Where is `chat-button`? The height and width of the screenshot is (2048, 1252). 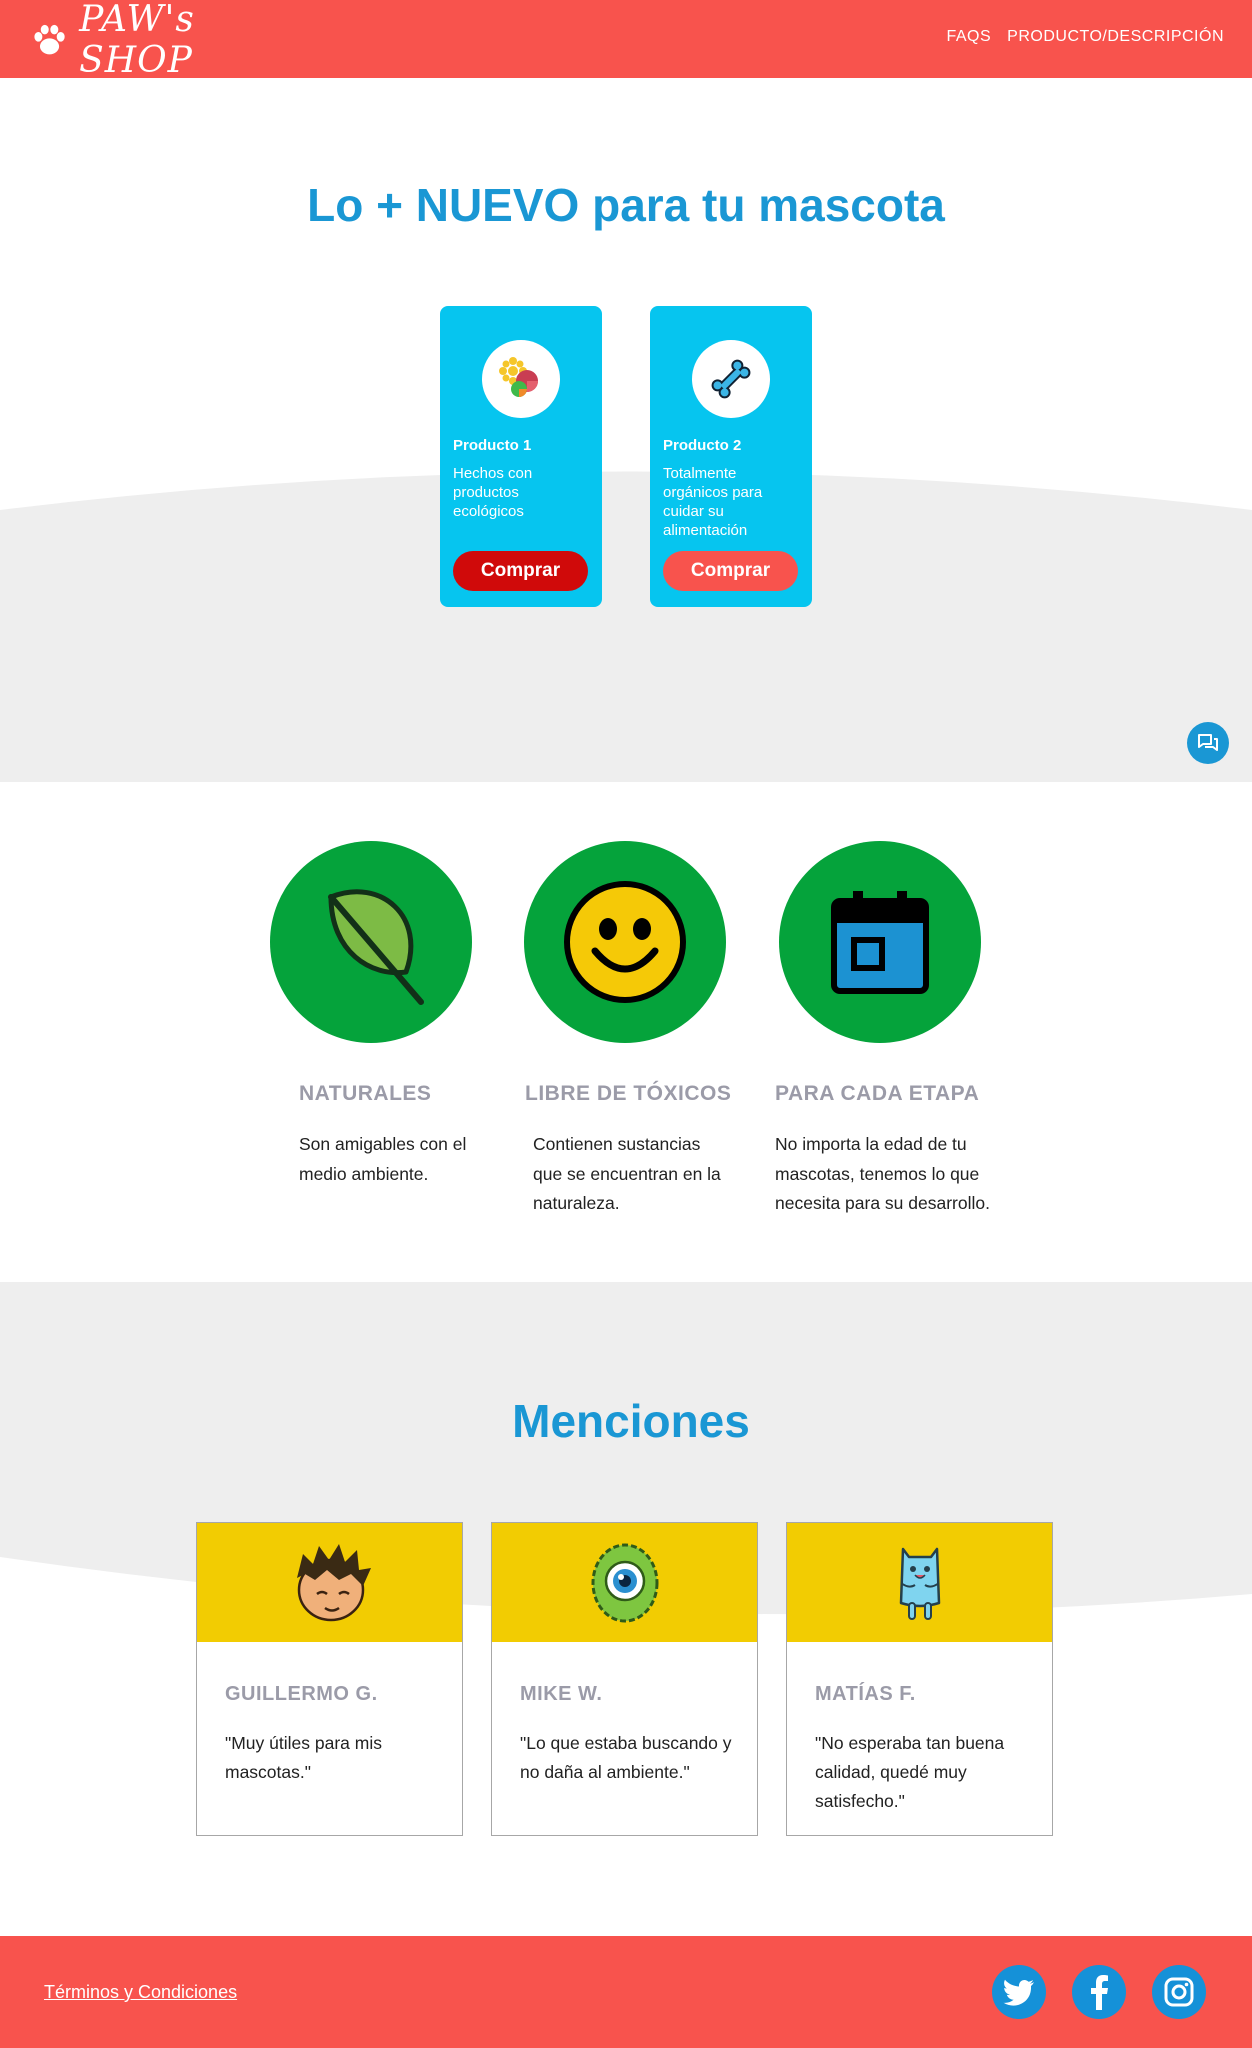 chat-button is located at coordinates (1208, 743).